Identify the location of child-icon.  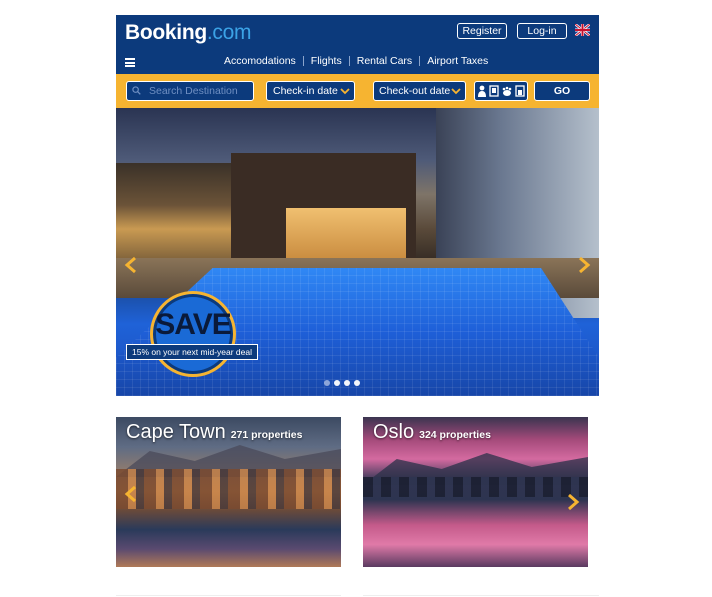
(520, 91).